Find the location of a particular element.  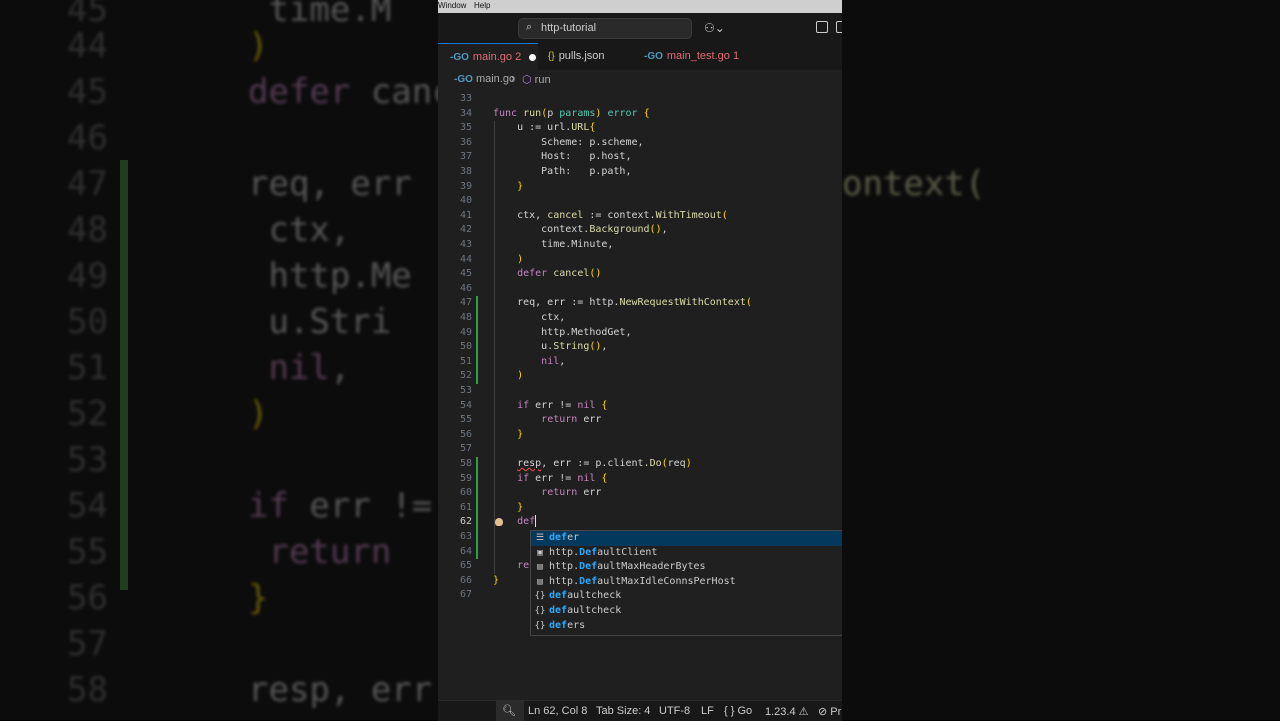

suggestion-item: ▣ http.DefaultClient is located at coordinates (686, 553).